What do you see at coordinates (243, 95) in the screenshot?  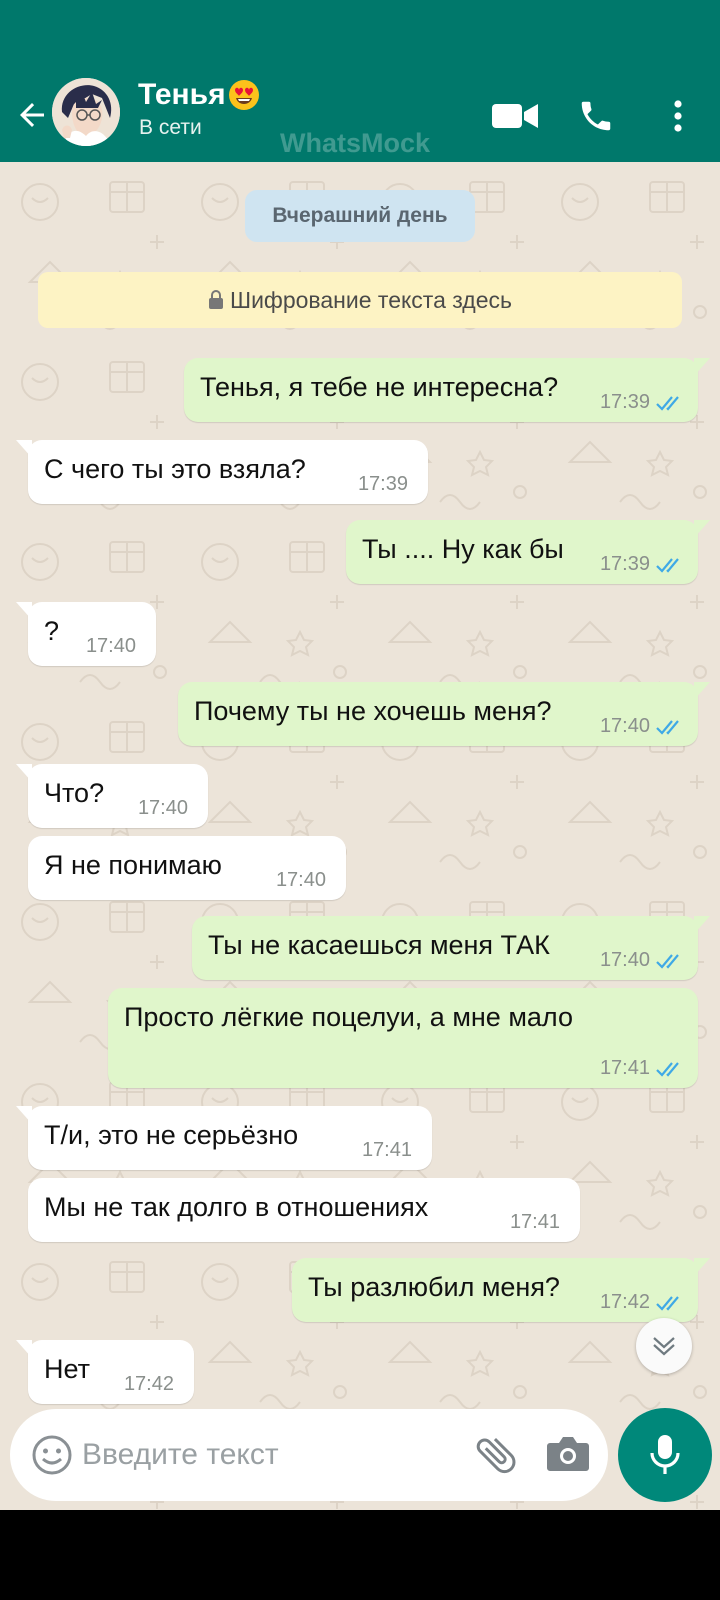 I see `heart-eyes-emoji-icon` at bounding box center [243, 95].